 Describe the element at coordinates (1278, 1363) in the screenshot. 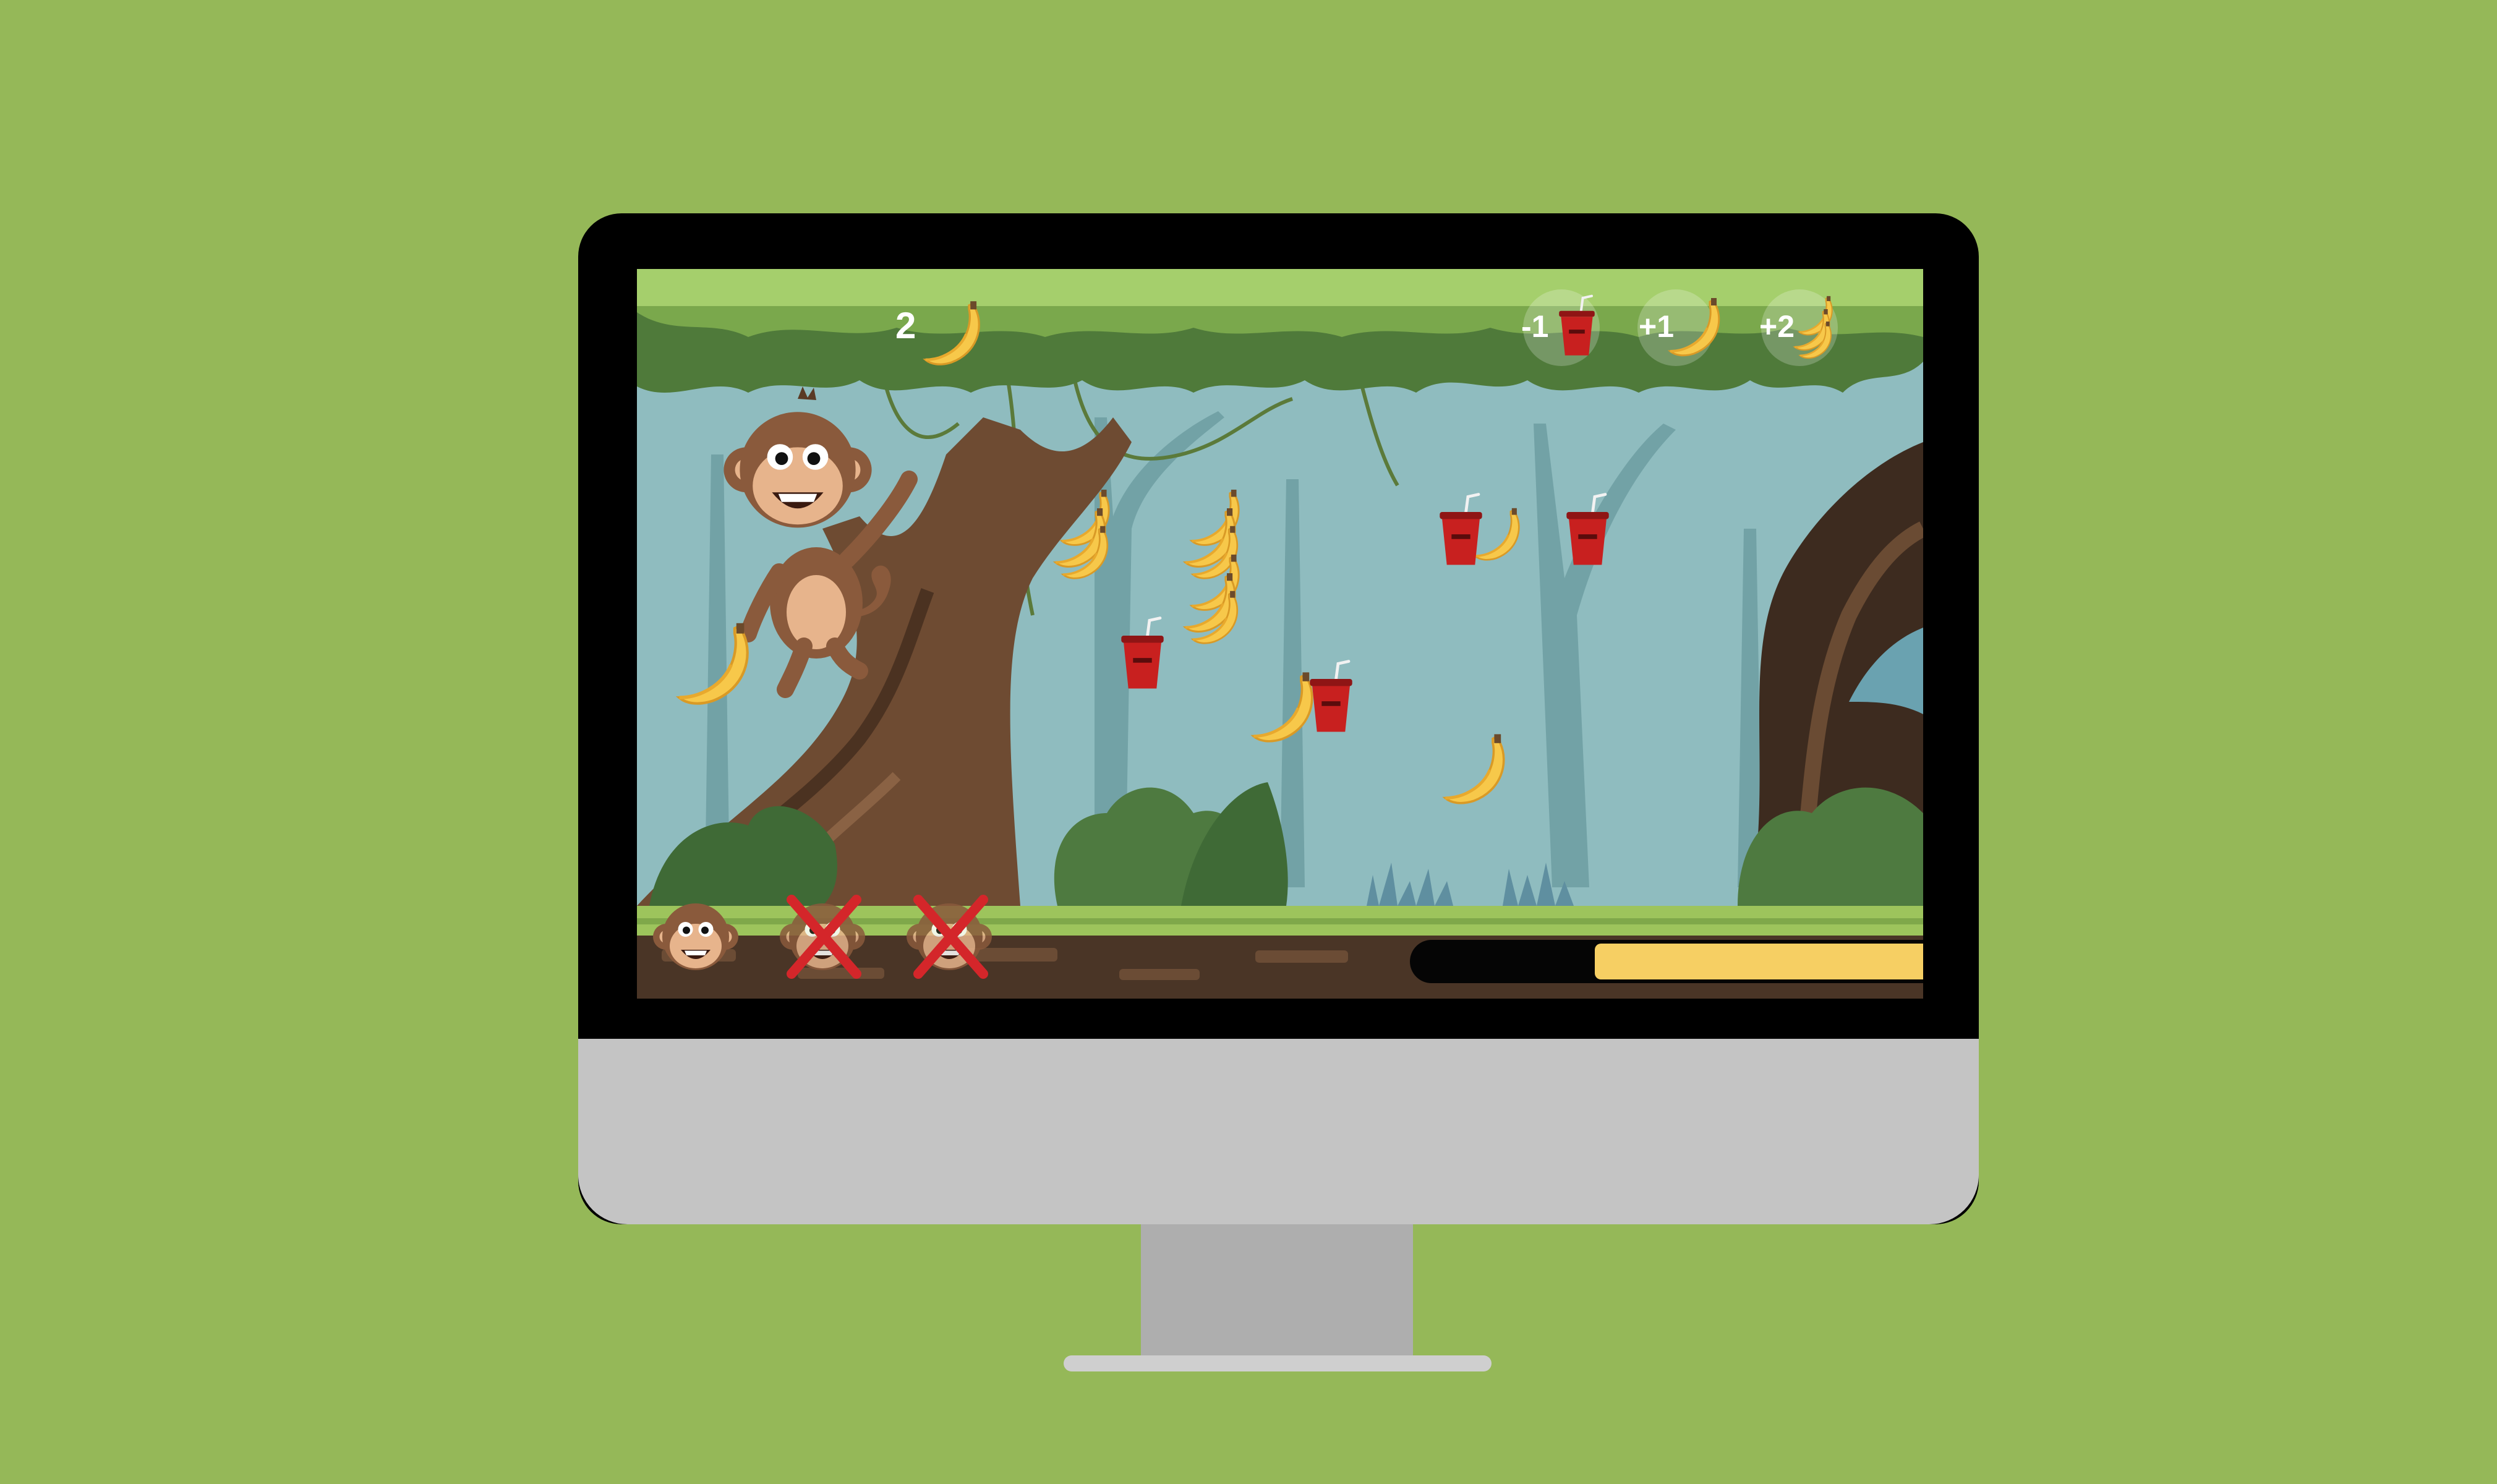

I see `monitor-foot` at that location.